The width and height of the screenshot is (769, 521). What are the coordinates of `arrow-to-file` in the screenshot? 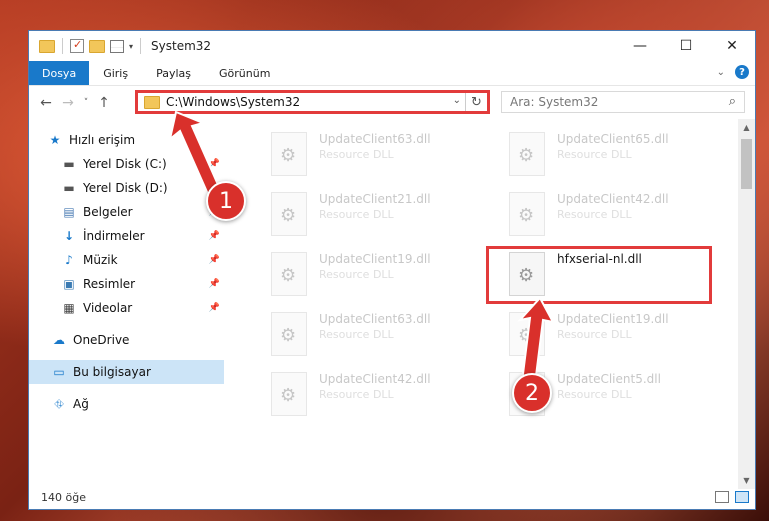 It's located at (536, 341).